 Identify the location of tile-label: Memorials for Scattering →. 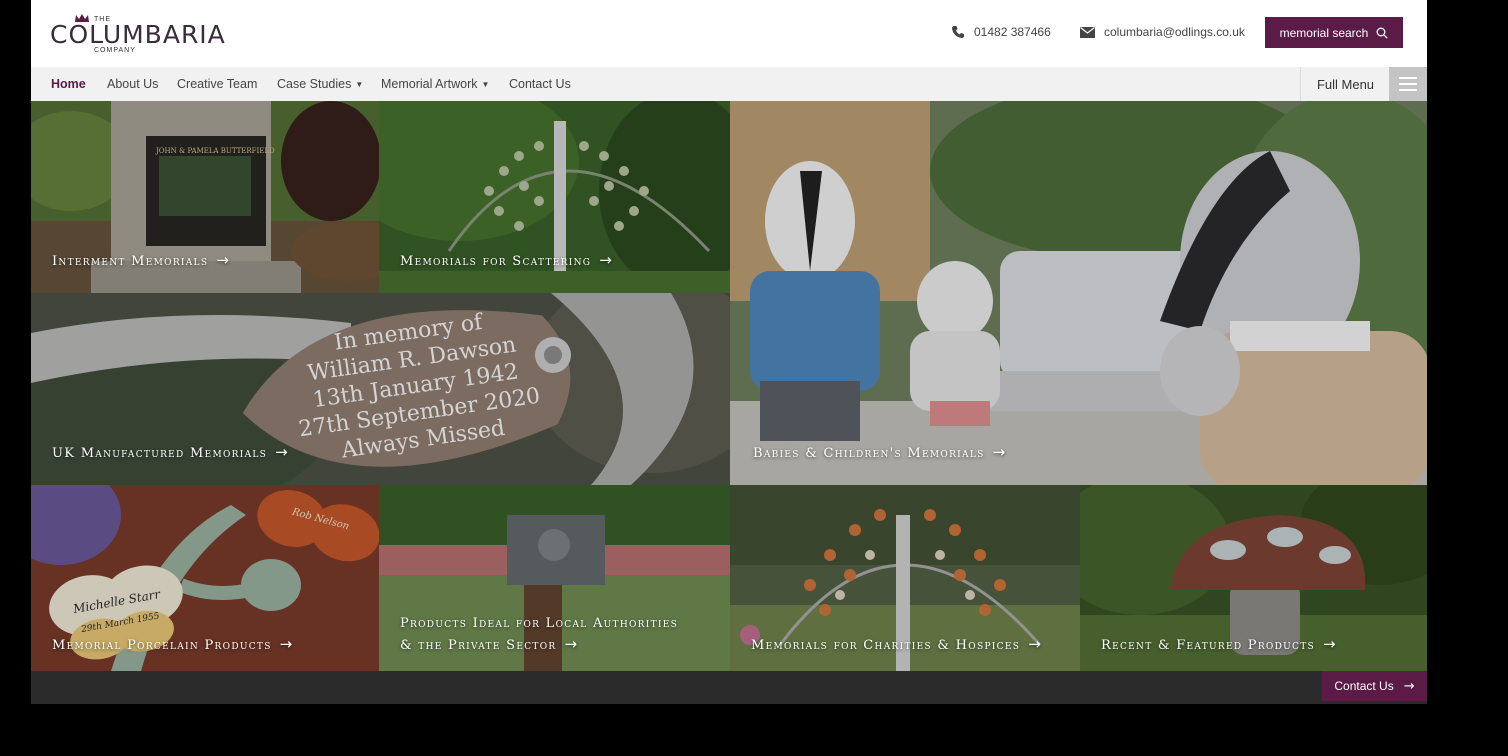
(506, 260).